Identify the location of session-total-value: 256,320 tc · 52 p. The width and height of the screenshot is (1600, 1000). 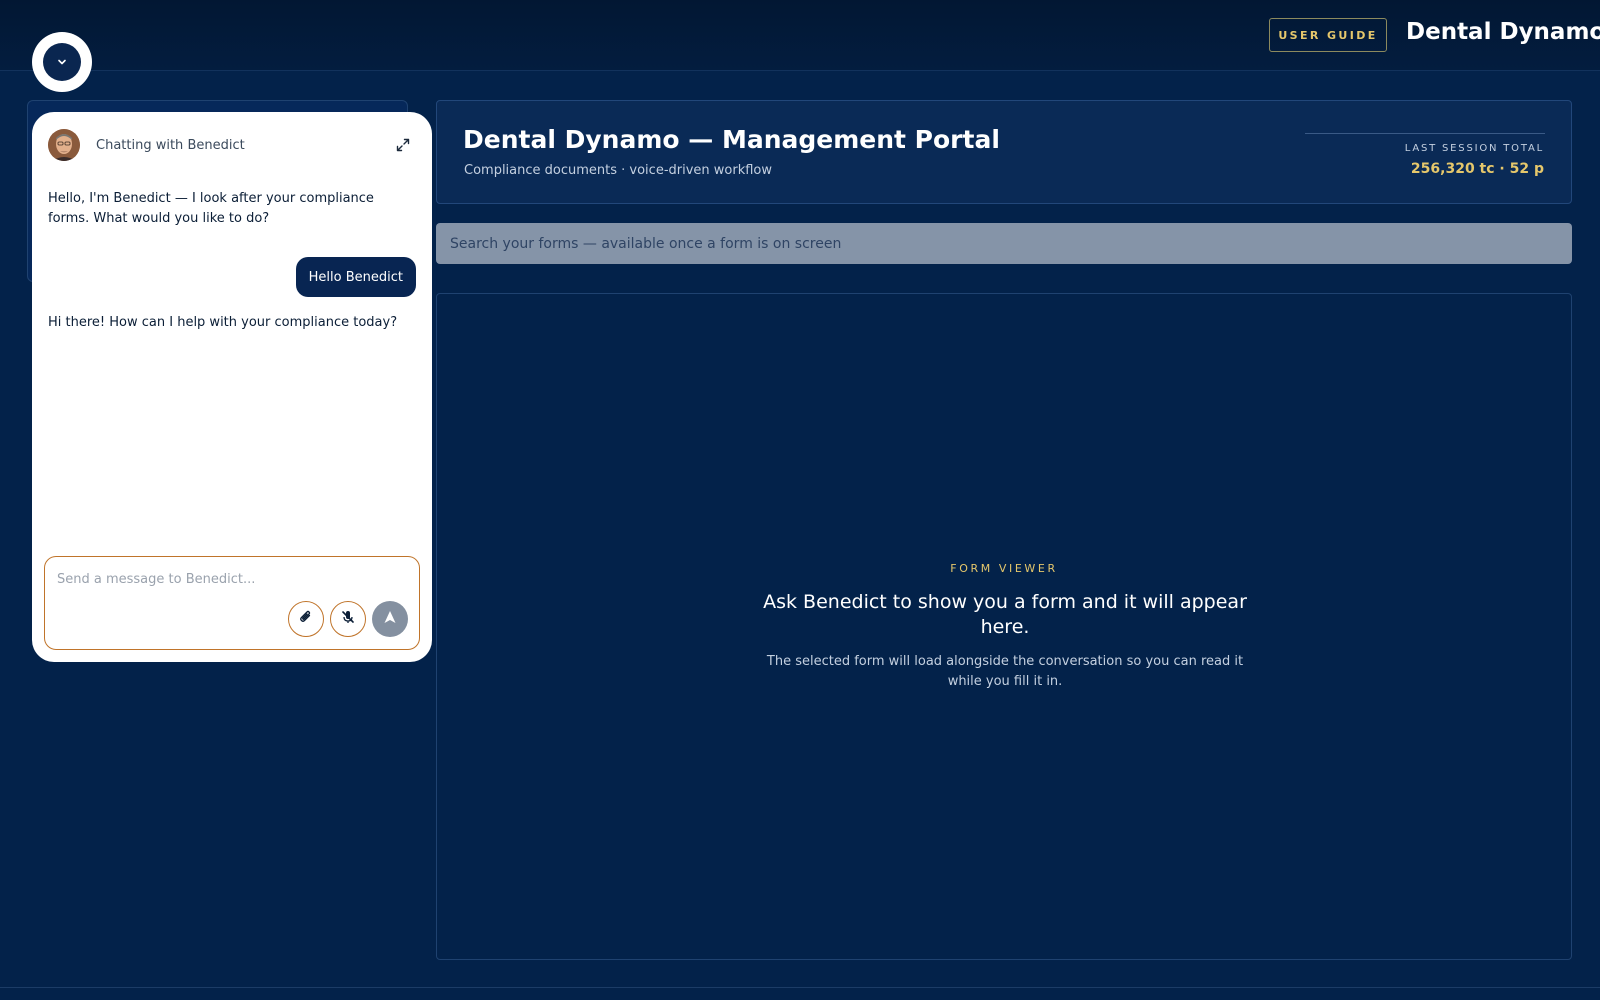
(1477, 169).